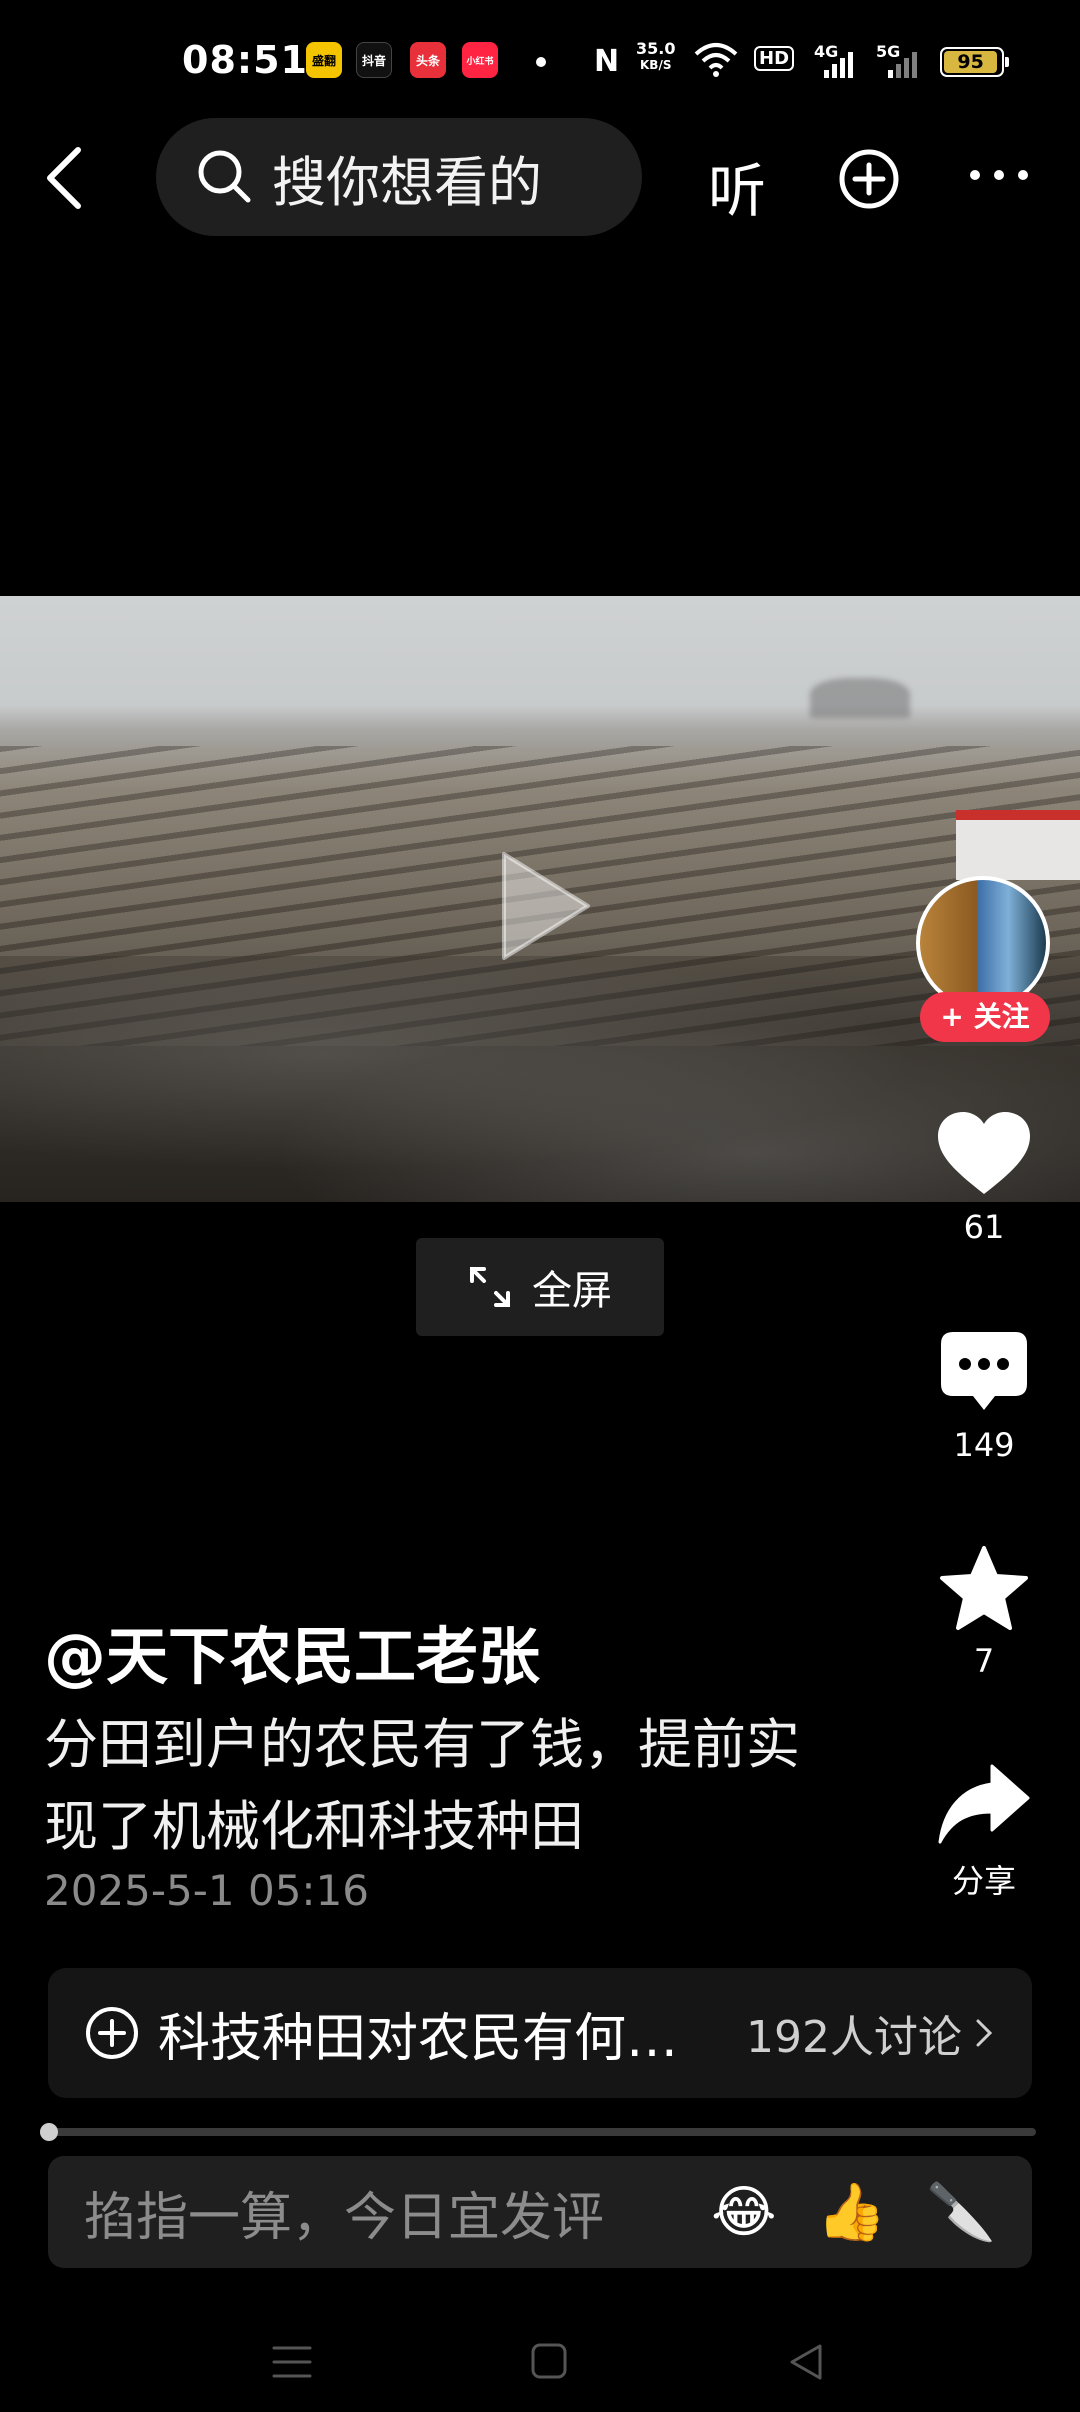 This screenshot has width=1080, height=2412. I want to click on comment-count: 149, so click(984, 1445).